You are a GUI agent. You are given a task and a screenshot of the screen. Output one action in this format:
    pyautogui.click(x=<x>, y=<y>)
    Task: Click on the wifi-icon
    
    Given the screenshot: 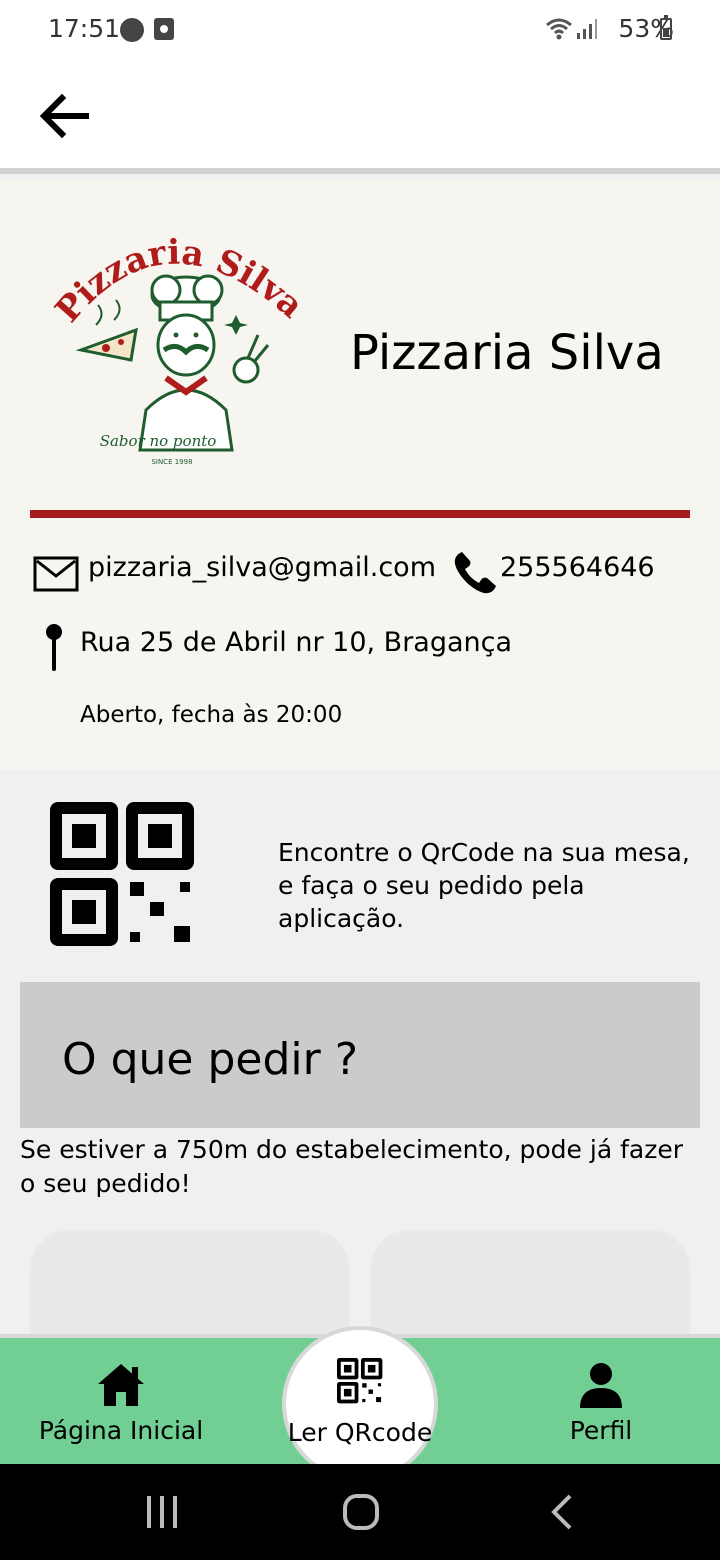 What is the action you would take?
    pyautogui.click(x=559, y=29)
    